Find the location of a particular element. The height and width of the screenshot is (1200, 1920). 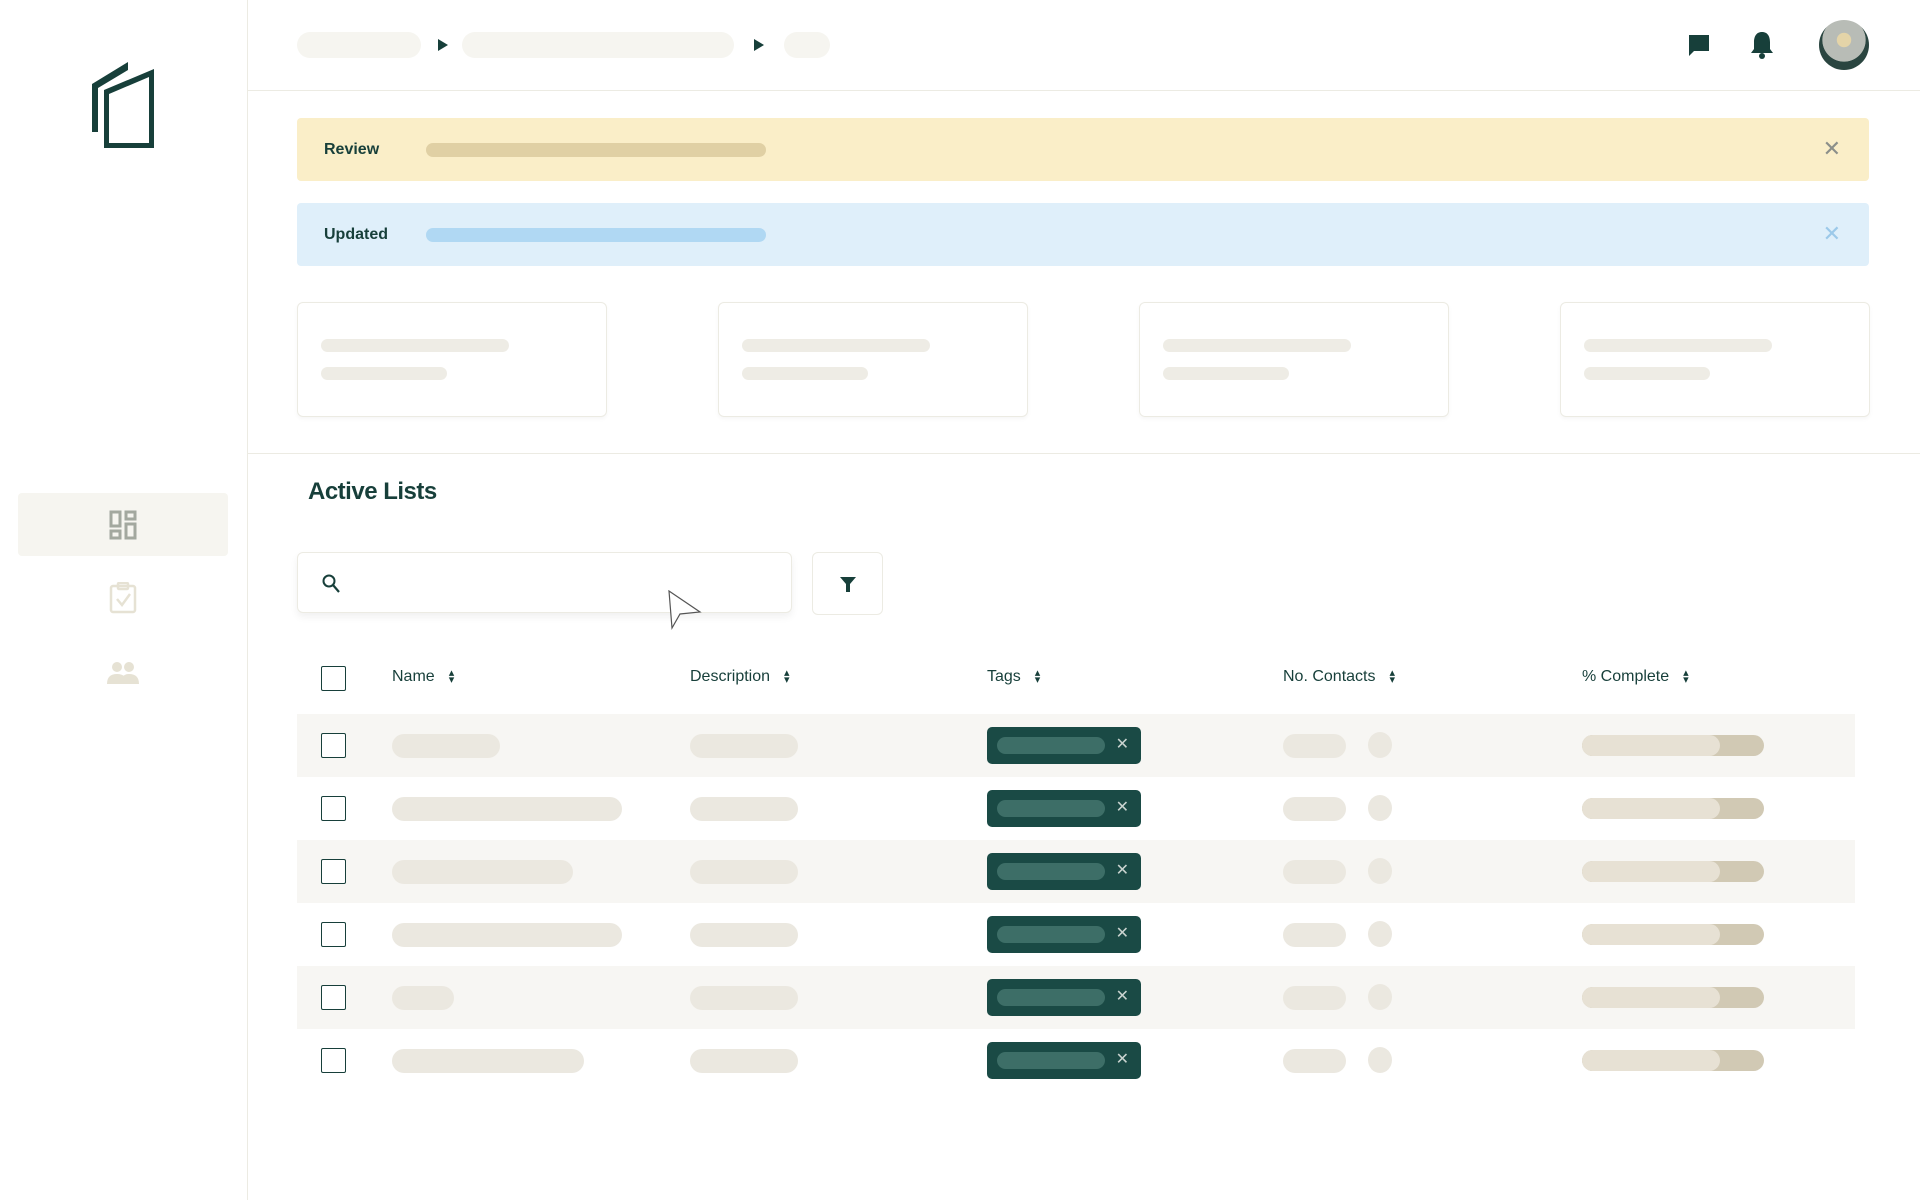

column-header: Tags ▴ ▾ is located at coordinates (1013, 677).